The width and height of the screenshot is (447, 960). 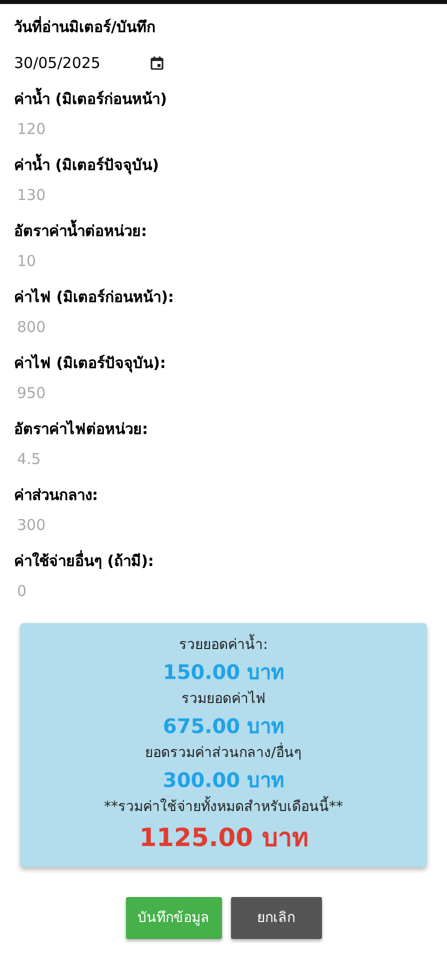 What do you see at coordinates (89, 63) in the screenshot?
I see `date-field: 30/05/2025` at bounding box center [89, 63].